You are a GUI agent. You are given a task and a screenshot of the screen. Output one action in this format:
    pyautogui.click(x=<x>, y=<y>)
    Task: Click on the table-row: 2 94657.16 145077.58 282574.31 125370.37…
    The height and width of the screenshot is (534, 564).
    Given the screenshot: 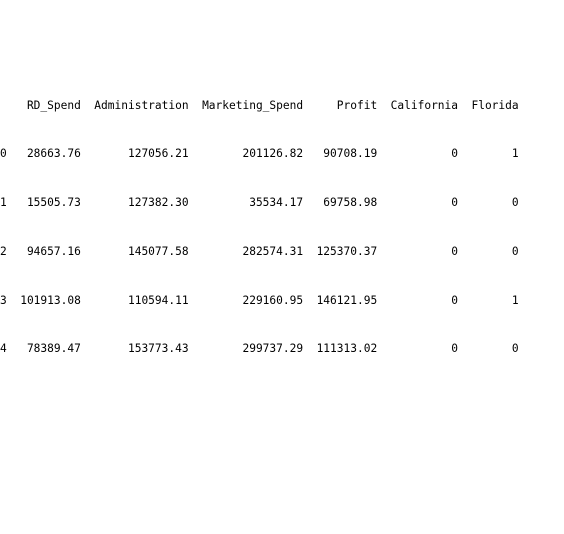 What is the action you would take?
    pyautogui.click(x=259, y=251)
    